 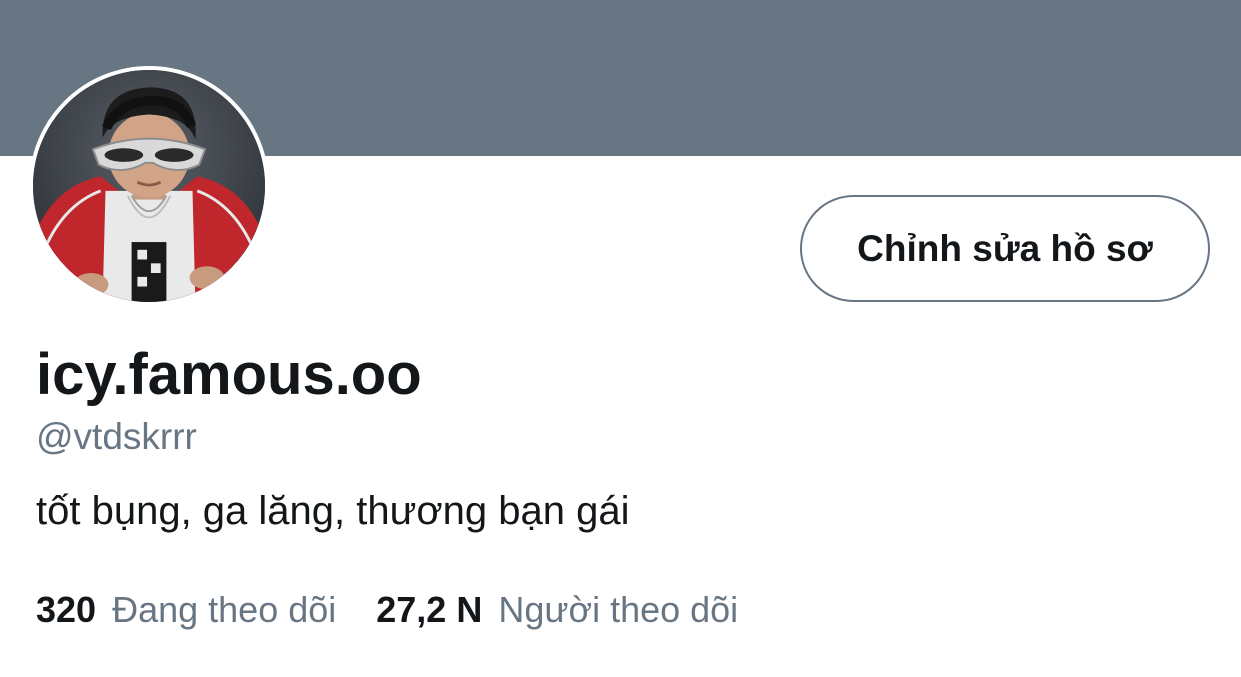 I want to click on profile-stats: 320 Đang theo dõi 27,2 N Người theo dõi, so click(x=387, y=610).